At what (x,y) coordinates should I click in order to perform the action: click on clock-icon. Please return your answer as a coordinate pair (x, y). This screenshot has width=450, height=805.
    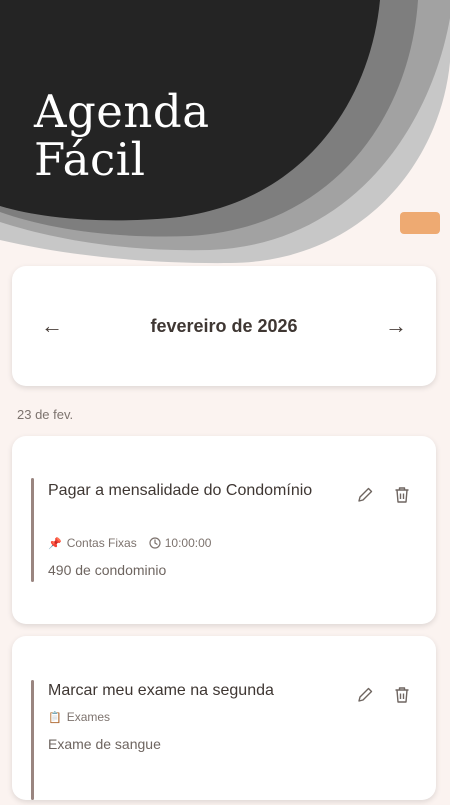
    Looking at the image, I should click on (155, 543).